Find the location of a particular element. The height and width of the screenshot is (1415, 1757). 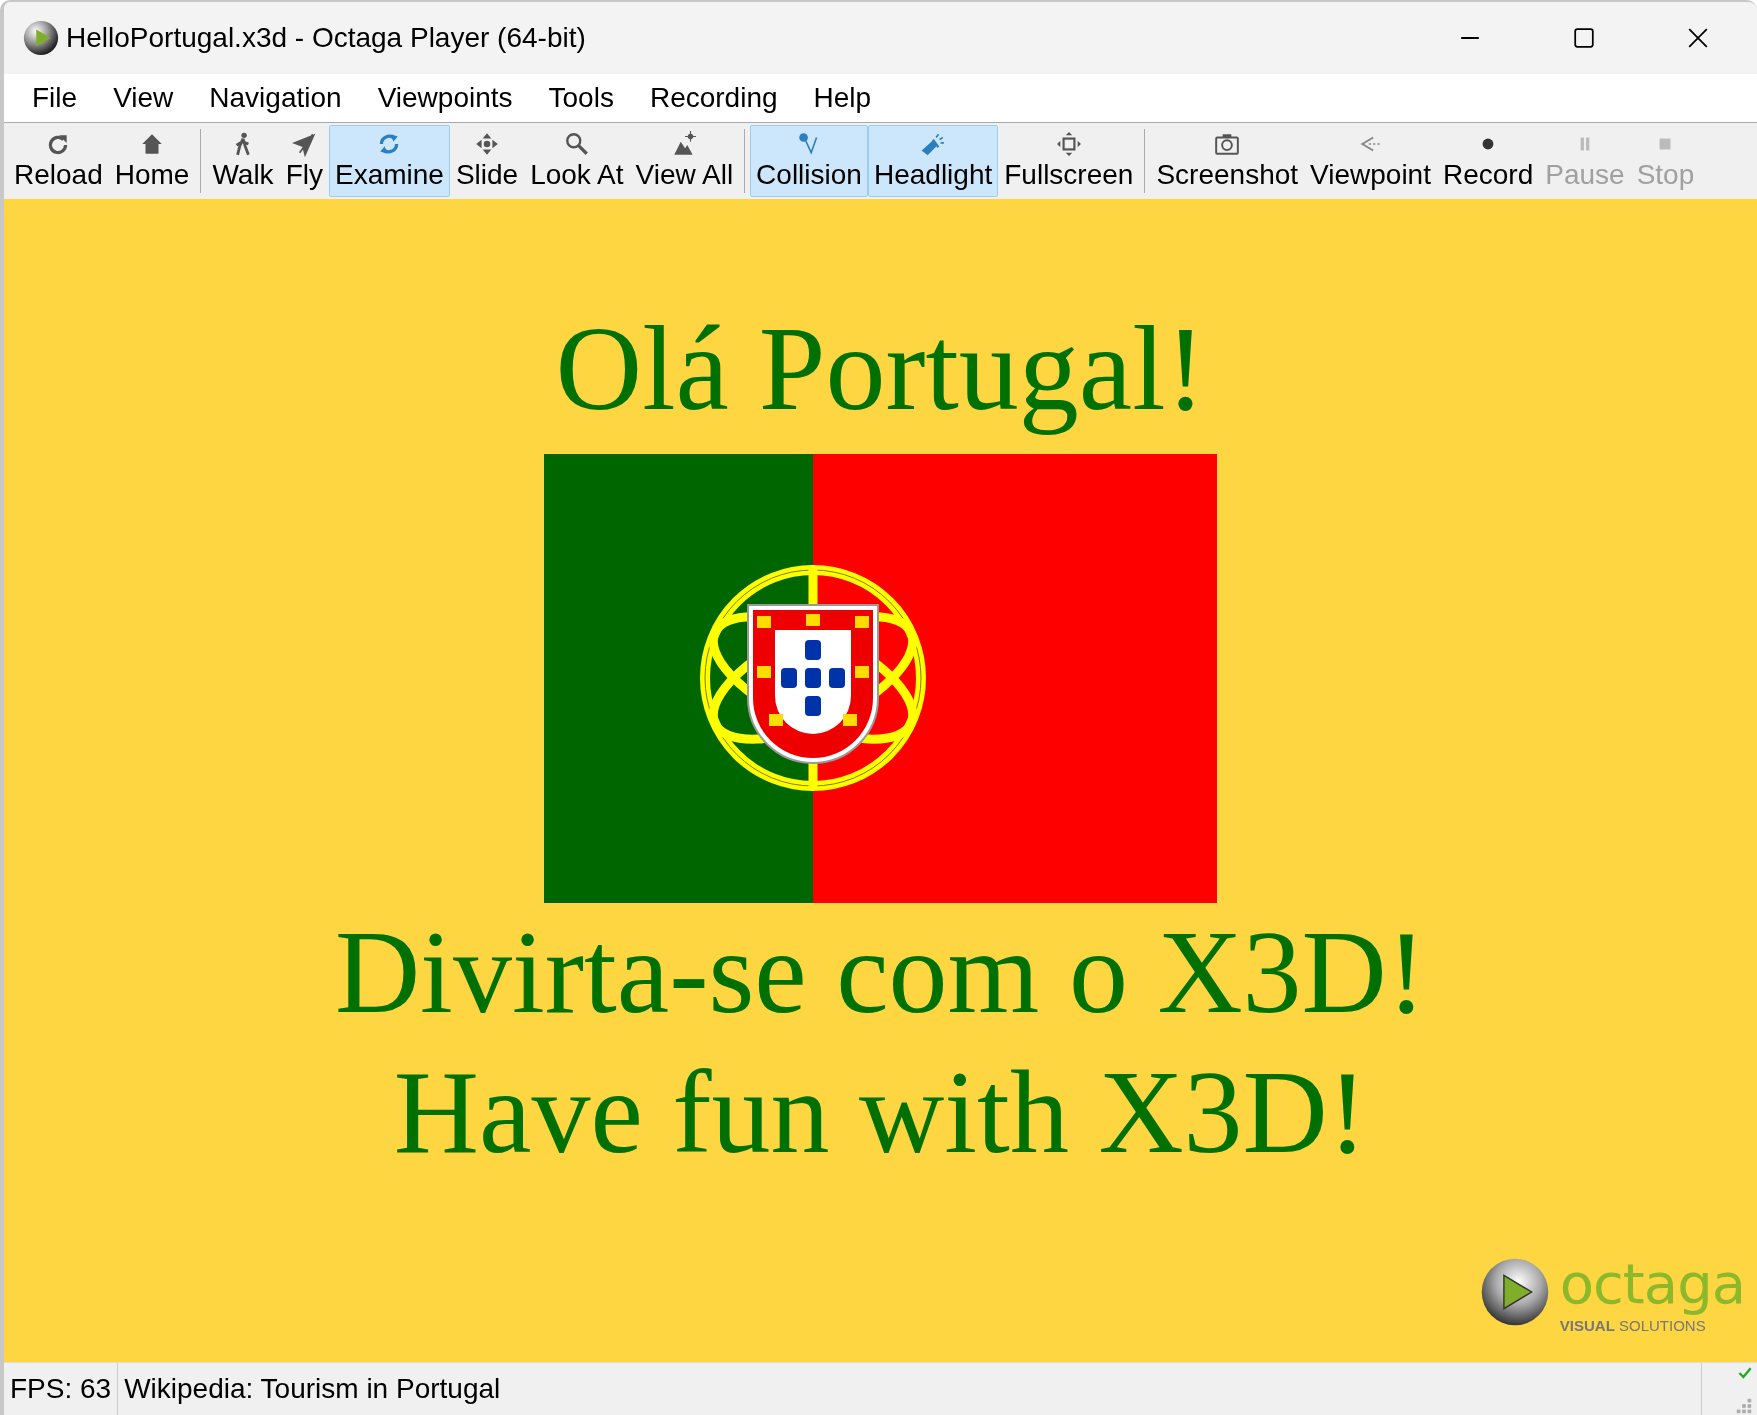

toolbar-button: Fullscreen is located at coordinates (1069, 161).